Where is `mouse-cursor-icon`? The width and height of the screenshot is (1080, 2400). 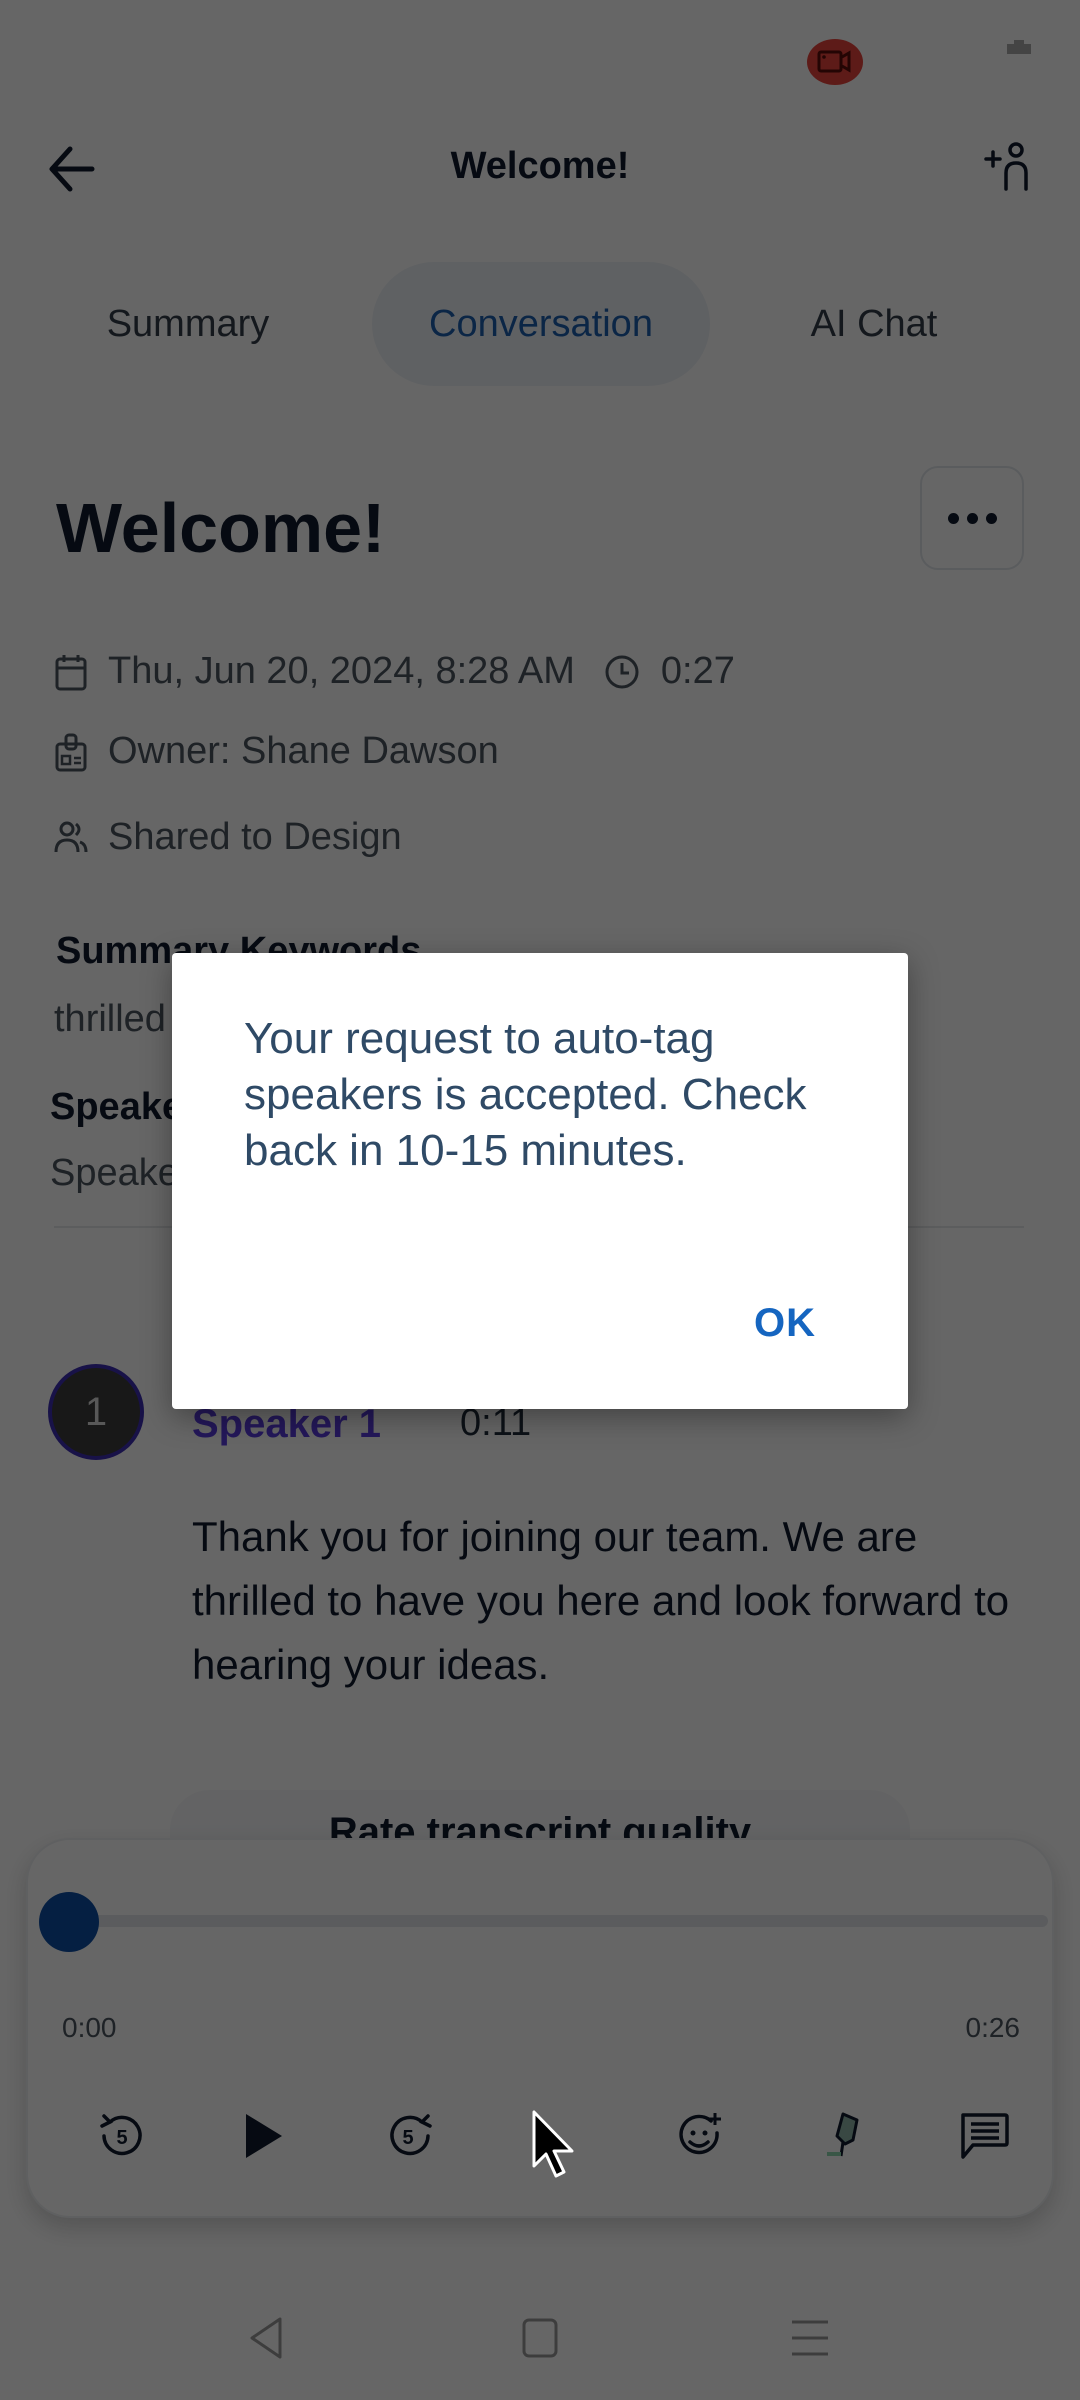 mouse-cursor-icon is located at coordinates (553, 2144).